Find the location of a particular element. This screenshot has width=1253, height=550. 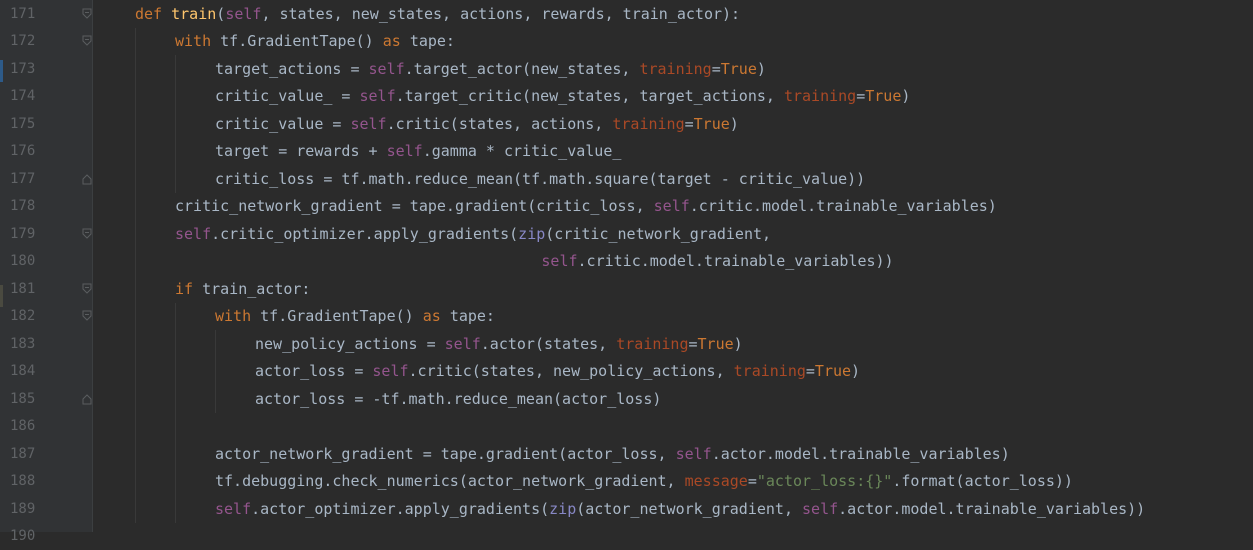

line-number: 187 is located at coordinates (22, 454).